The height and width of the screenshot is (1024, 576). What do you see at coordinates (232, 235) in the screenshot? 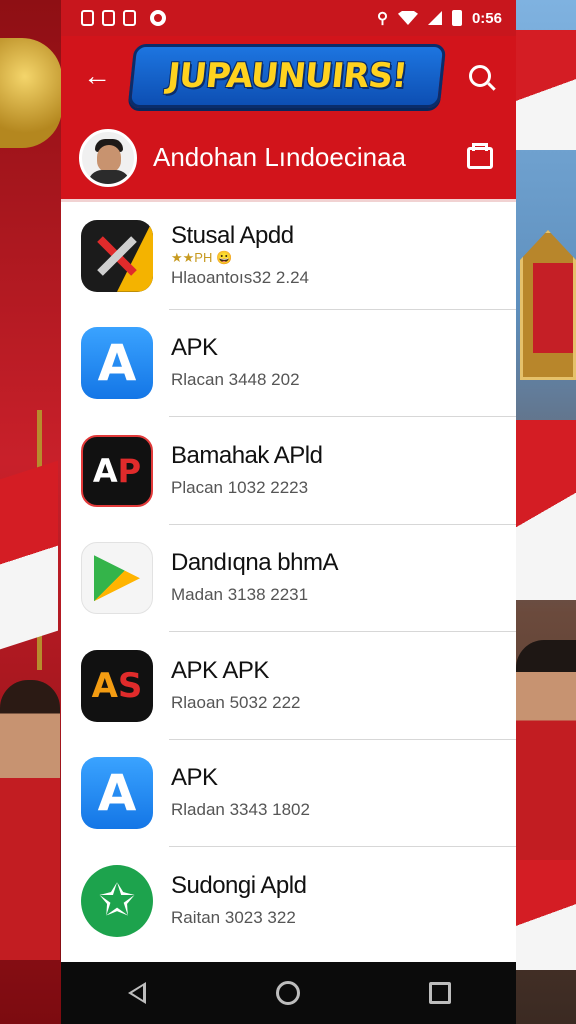
I see `app-name: Stusal Apdd` at bounding box center [232, 235].